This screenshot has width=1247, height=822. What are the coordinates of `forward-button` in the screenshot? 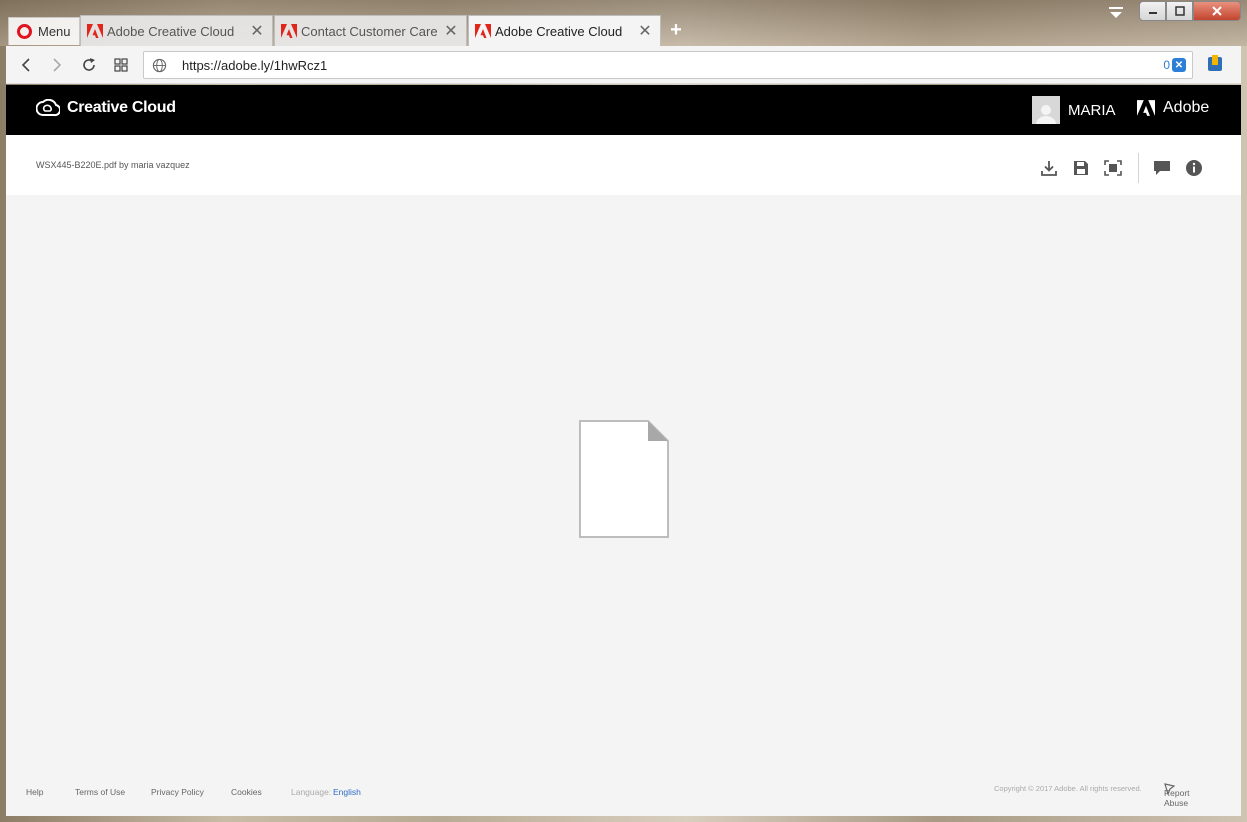 It's located at (57, 65).